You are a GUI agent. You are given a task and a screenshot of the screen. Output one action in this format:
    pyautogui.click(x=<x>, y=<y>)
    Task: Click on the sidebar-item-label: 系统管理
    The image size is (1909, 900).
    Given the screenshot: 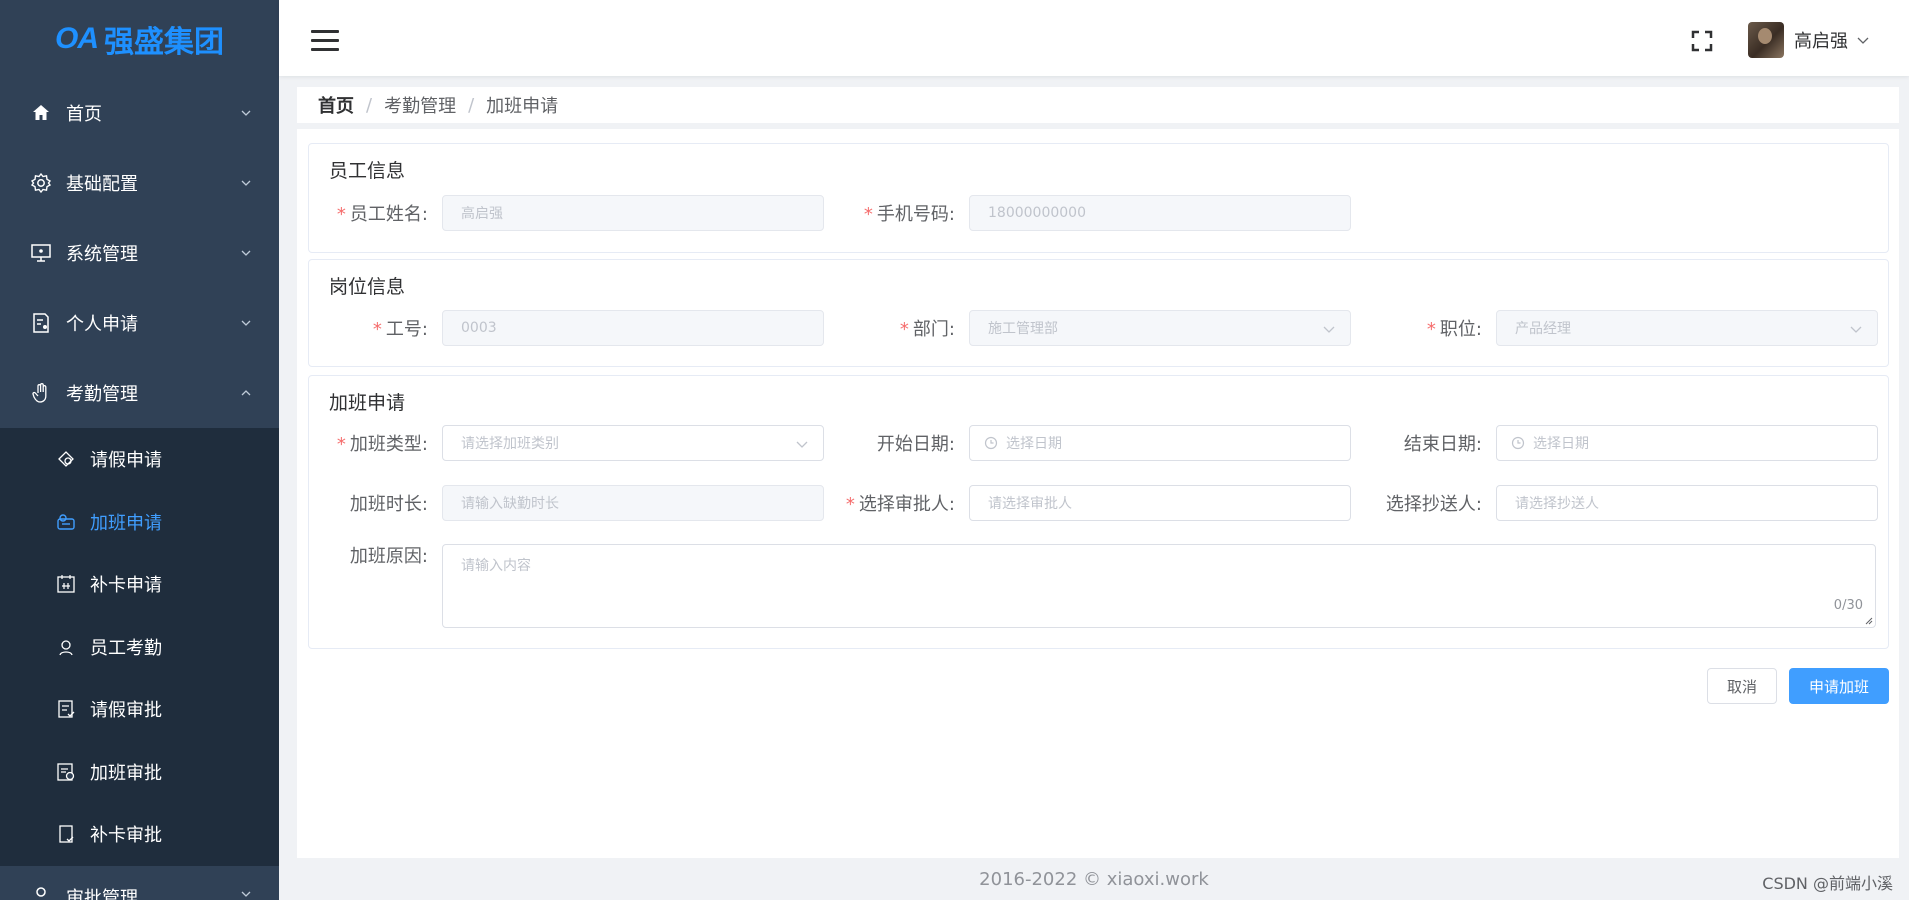 What is the action you would take?
    pyautogui.click(x=102, y=254)
    